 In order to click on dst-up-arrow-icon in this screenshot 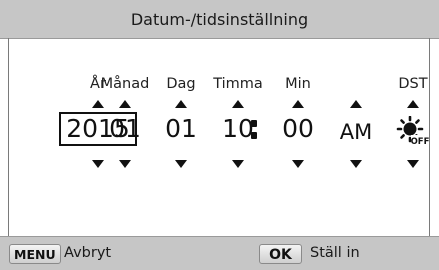, I will do `click(413, 104)`.